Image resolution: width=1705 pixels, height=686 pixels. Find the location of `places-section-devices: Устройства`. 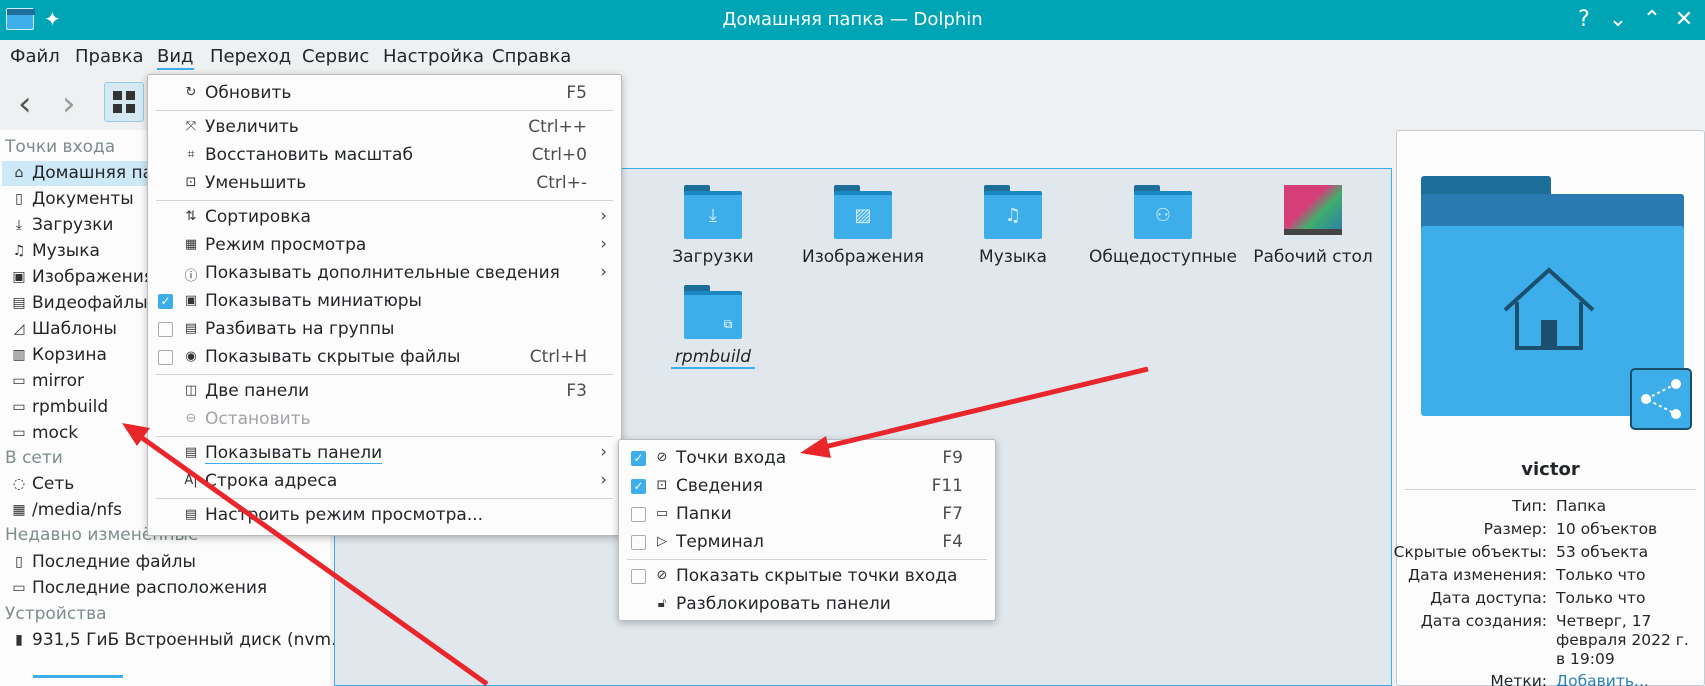

places-section-devices: Устройства is located at coordinates (56, 614).